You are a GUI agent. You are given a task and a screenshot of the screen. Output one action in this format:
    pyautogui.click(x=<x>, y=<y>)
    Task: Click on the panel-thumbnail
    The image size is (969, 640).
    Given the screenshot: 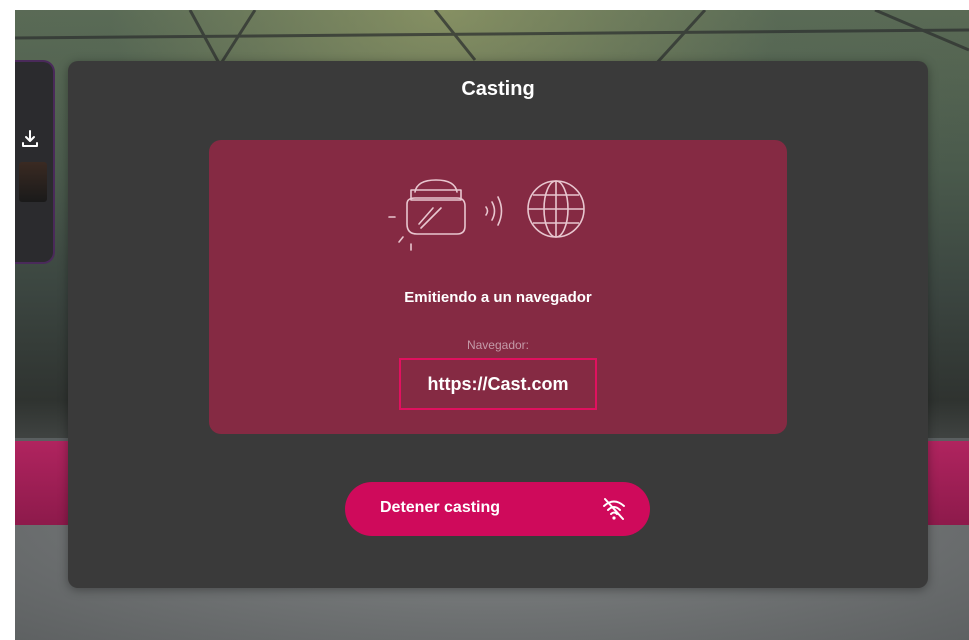 What is the action you would take?
    pyautogui.click(x=33, y=182)
    